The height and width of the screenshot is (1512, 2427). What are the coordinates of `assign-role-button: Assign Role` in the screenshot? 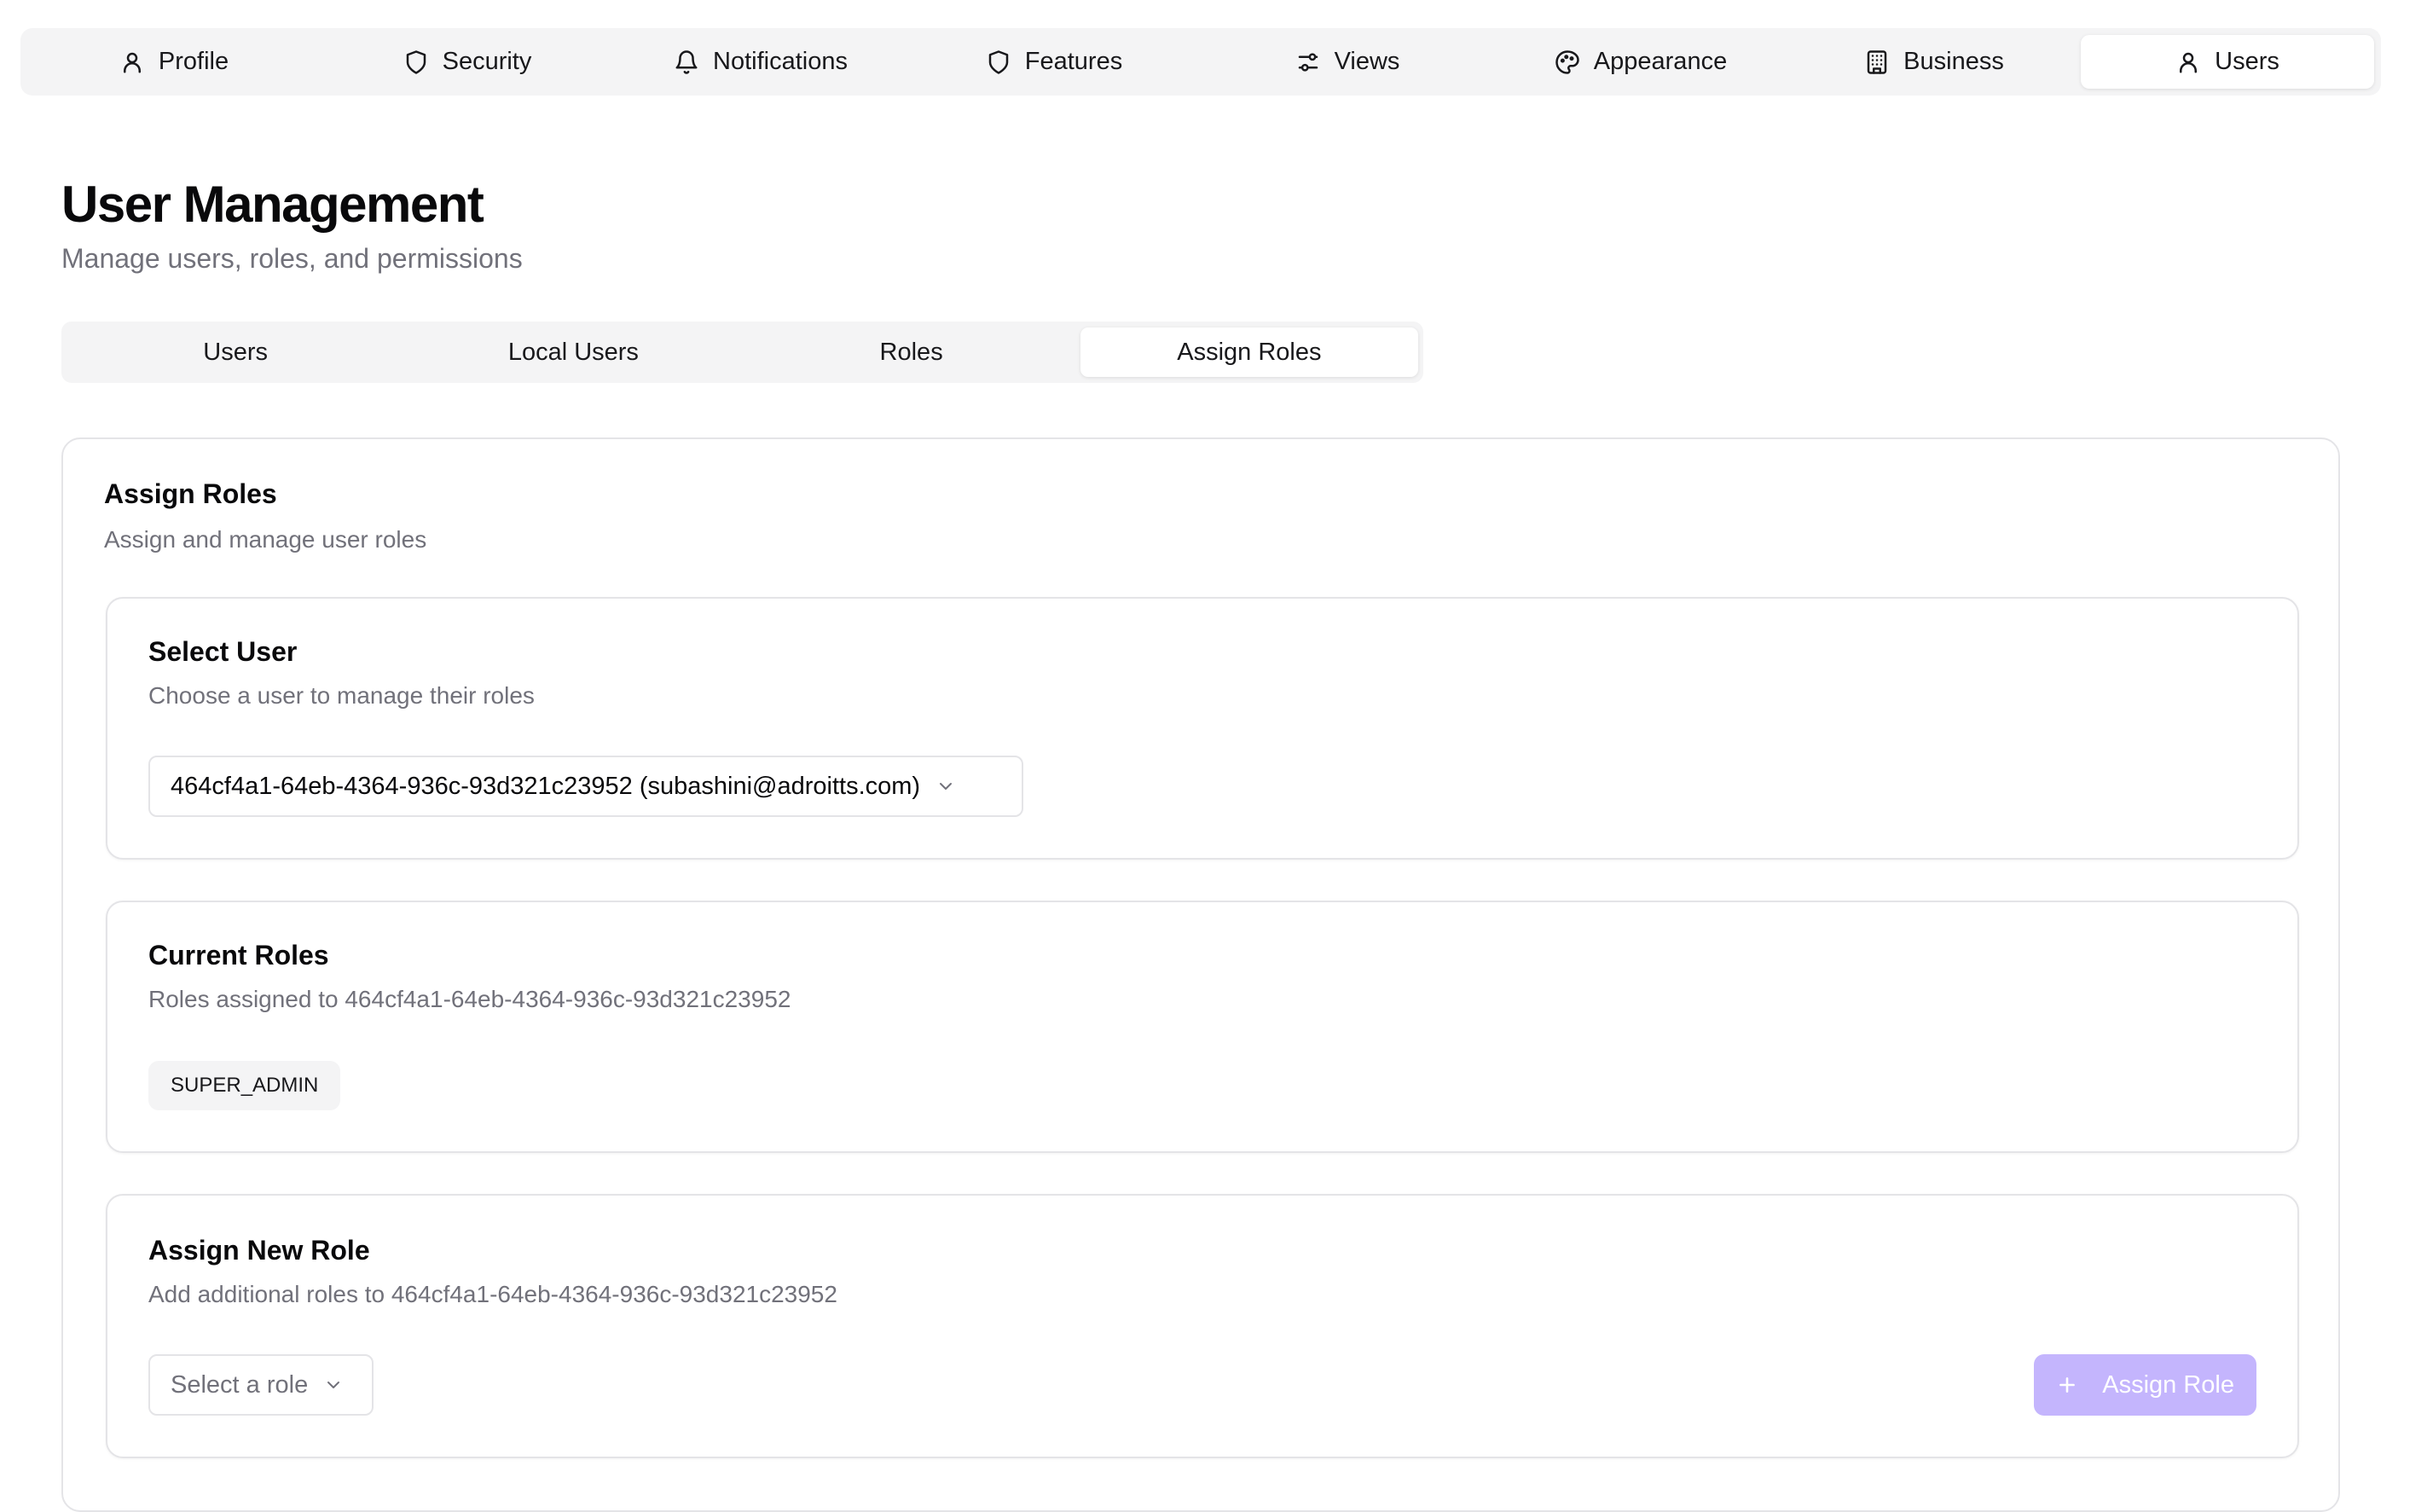 It's located at (2145, 1385).